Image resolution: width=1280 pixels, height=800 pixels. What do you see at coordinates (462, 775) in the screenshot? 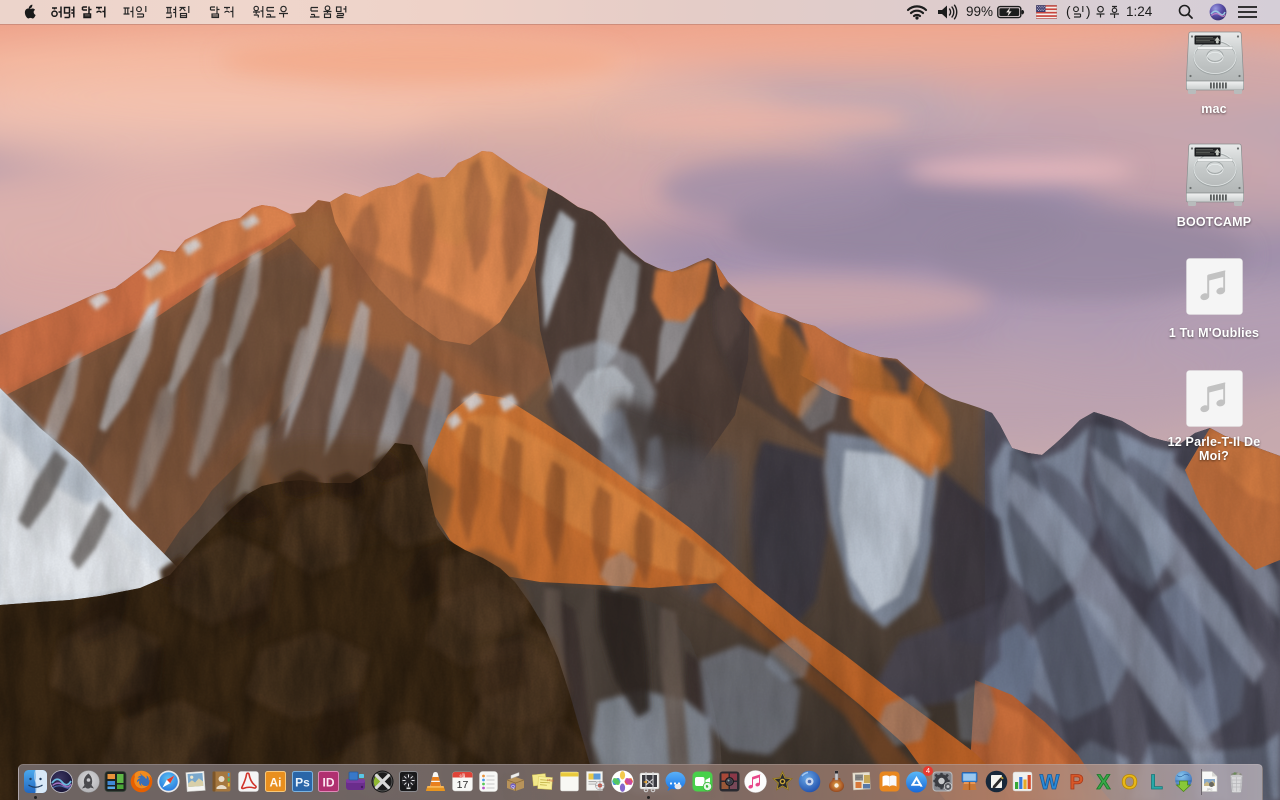
I see `svg-text: 6월` at bounding box center [462, 775].